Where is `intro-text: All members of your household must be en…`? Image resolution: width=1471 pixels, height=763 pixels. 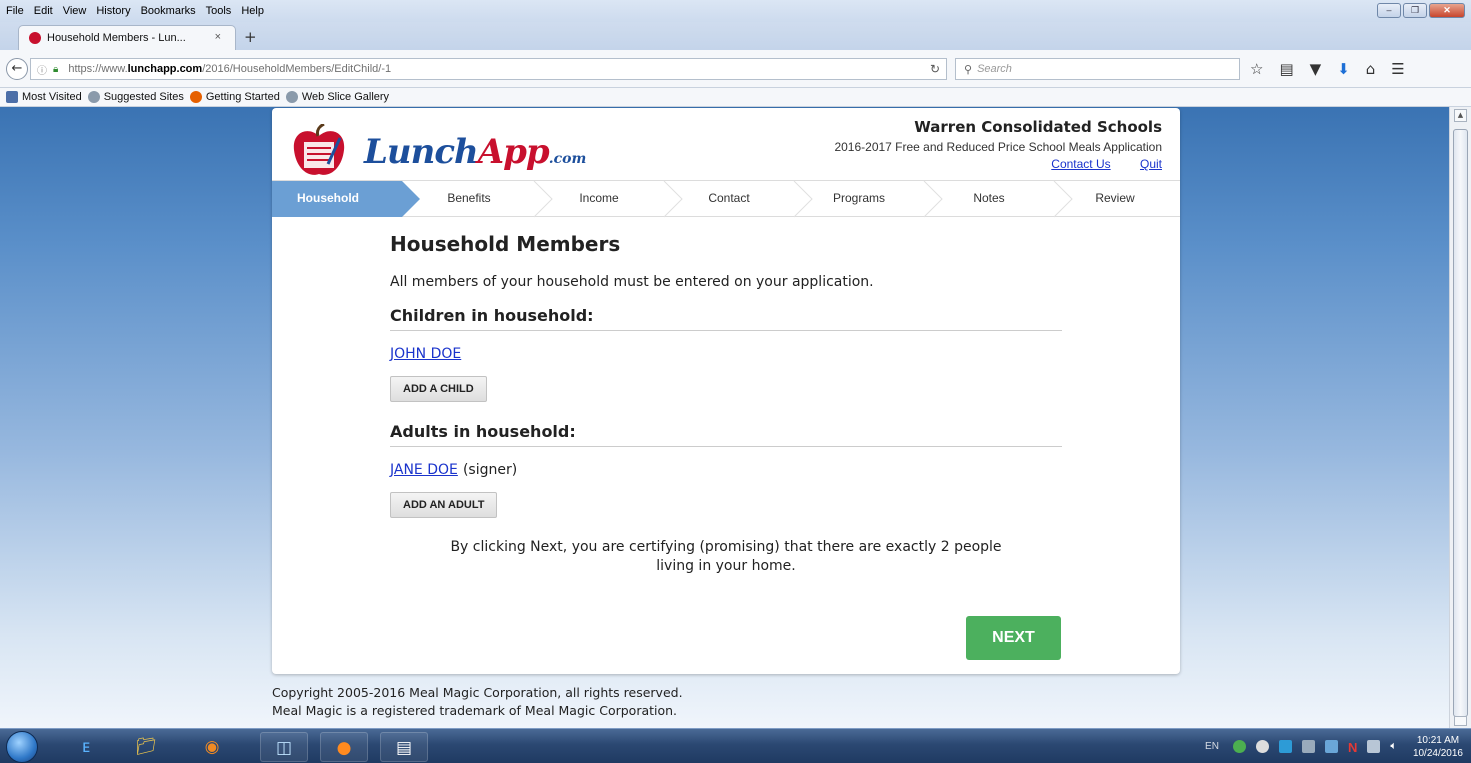
intro-text: All members of your household must be en… is located at coordinates (632, 282).